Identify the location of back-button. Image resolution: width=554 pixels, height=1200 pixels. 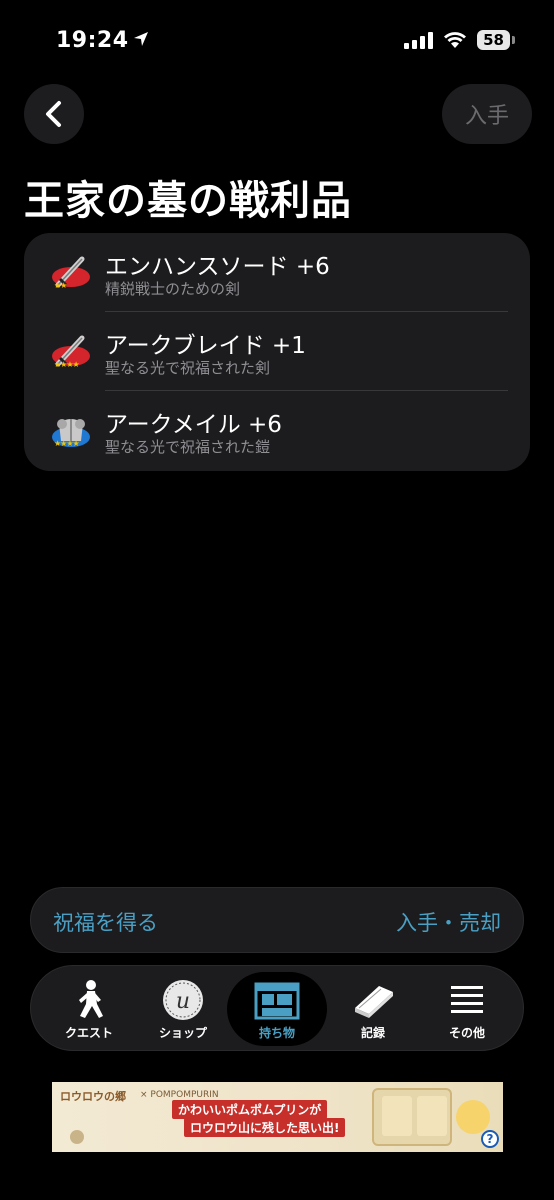
(54, 114).